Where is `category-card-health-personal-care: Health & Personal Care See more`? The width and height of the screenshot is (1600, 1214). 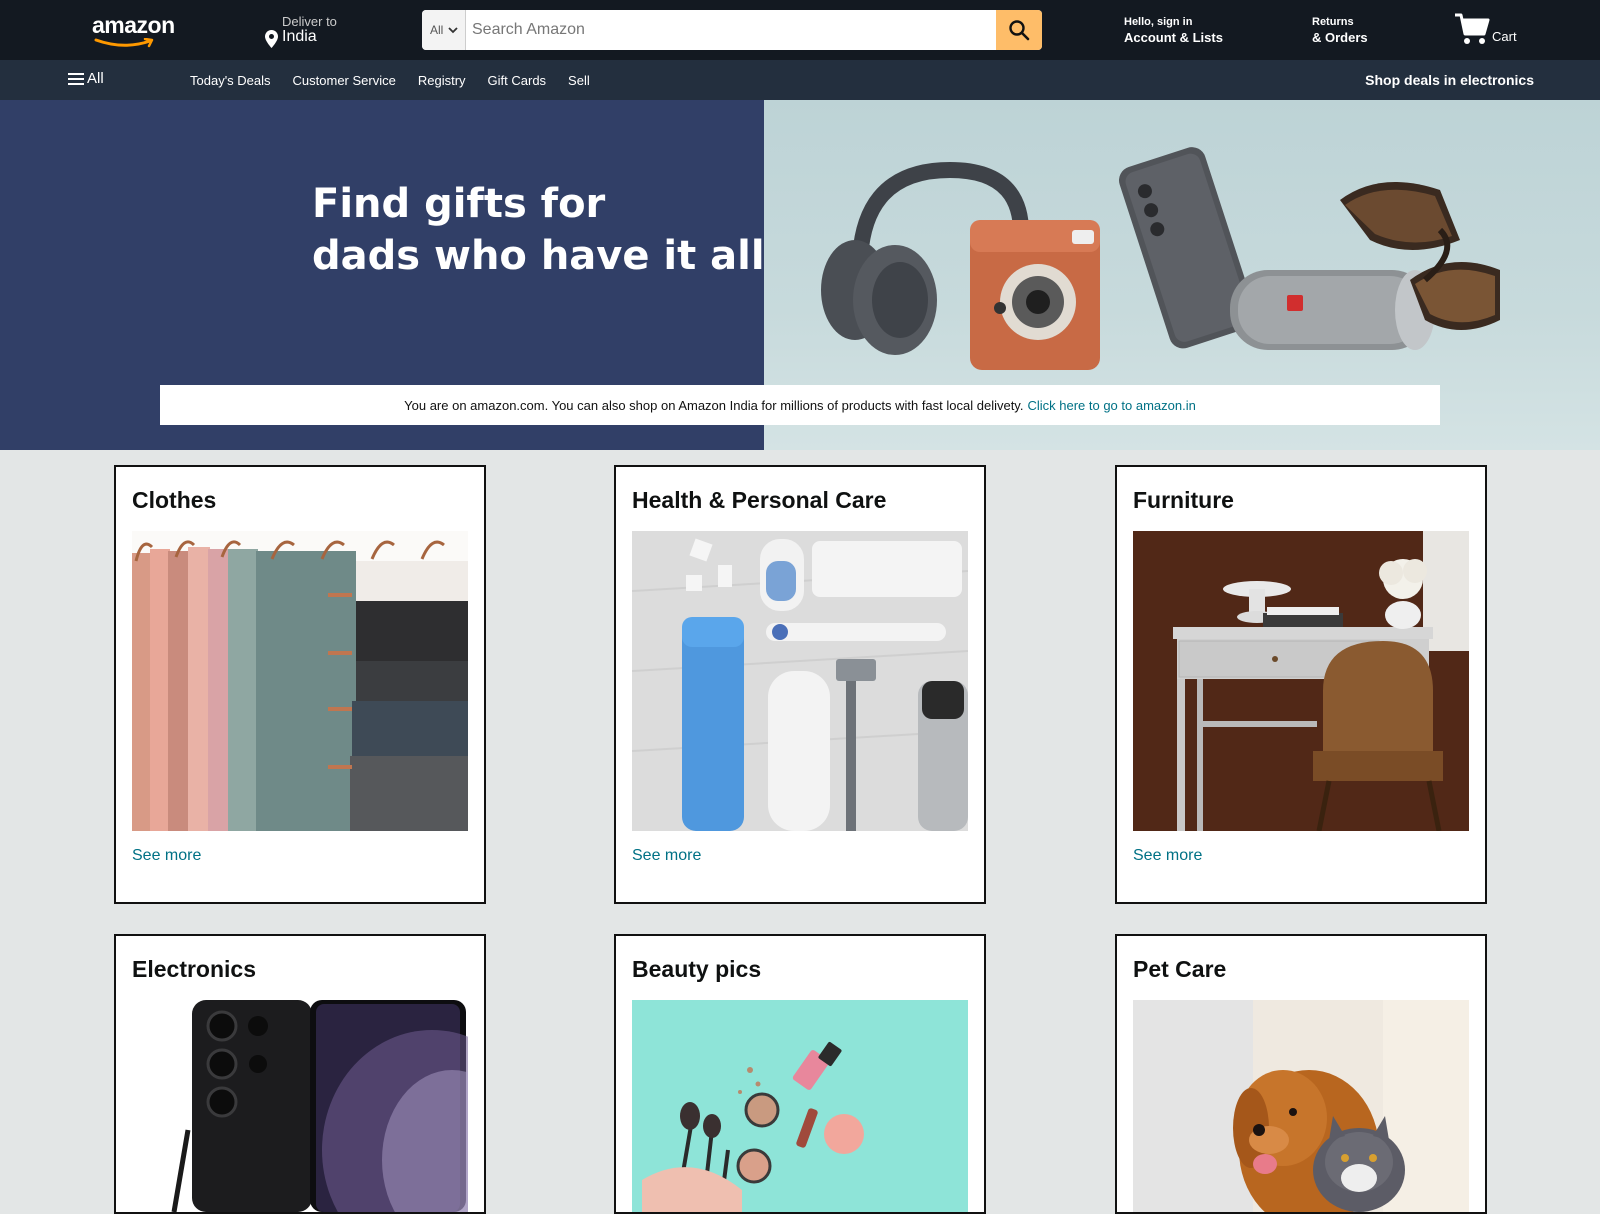
category-card-health-personal-care: Health & Personal Care See more is located at coordinates (800, 684).